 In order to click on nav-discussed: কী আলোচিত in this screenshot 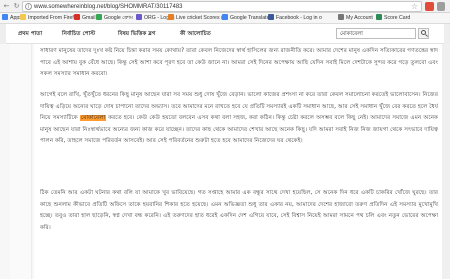, I will do `click(195, 34)`.